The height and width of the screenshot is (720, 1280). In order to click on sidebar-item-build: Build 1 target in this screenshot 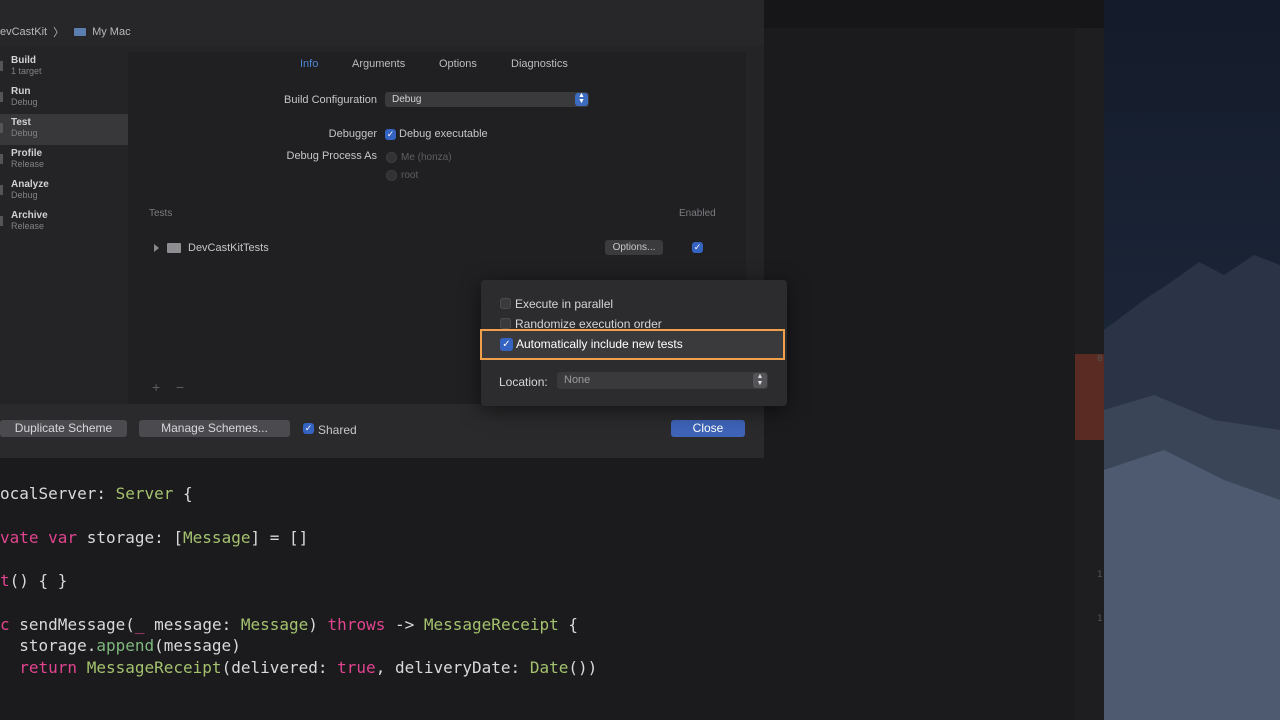, I will do `click(64, 67)`.